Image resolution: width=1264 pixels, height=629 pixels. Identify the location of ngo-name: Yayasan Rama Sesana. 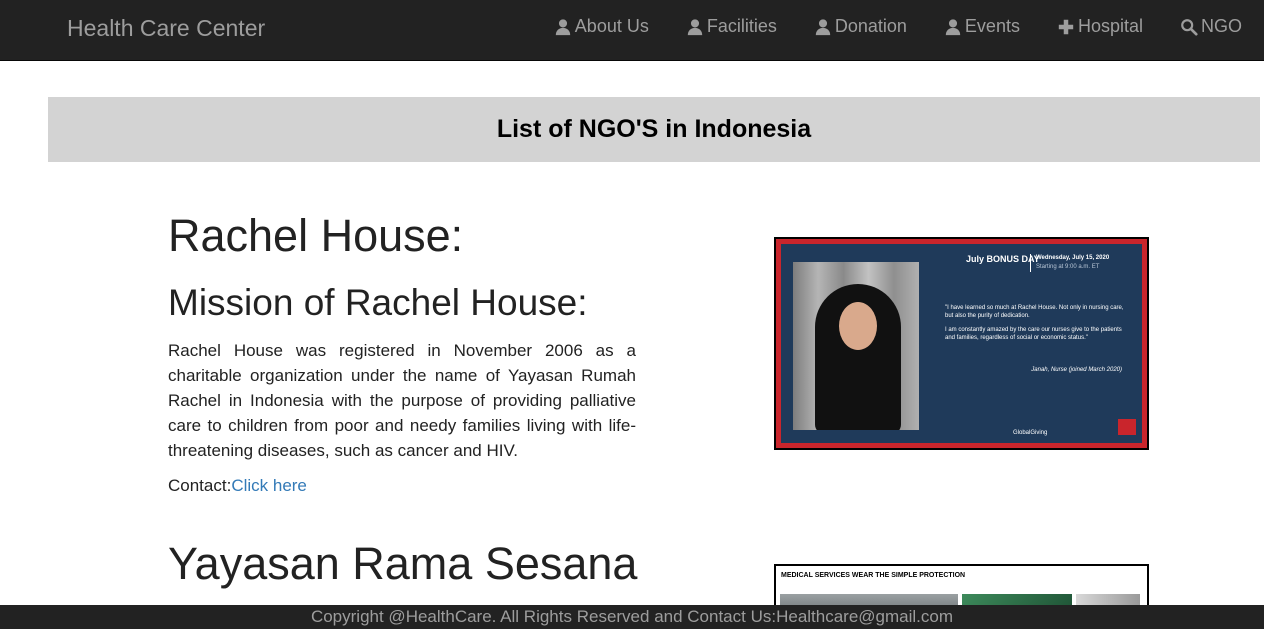
(403, 563).